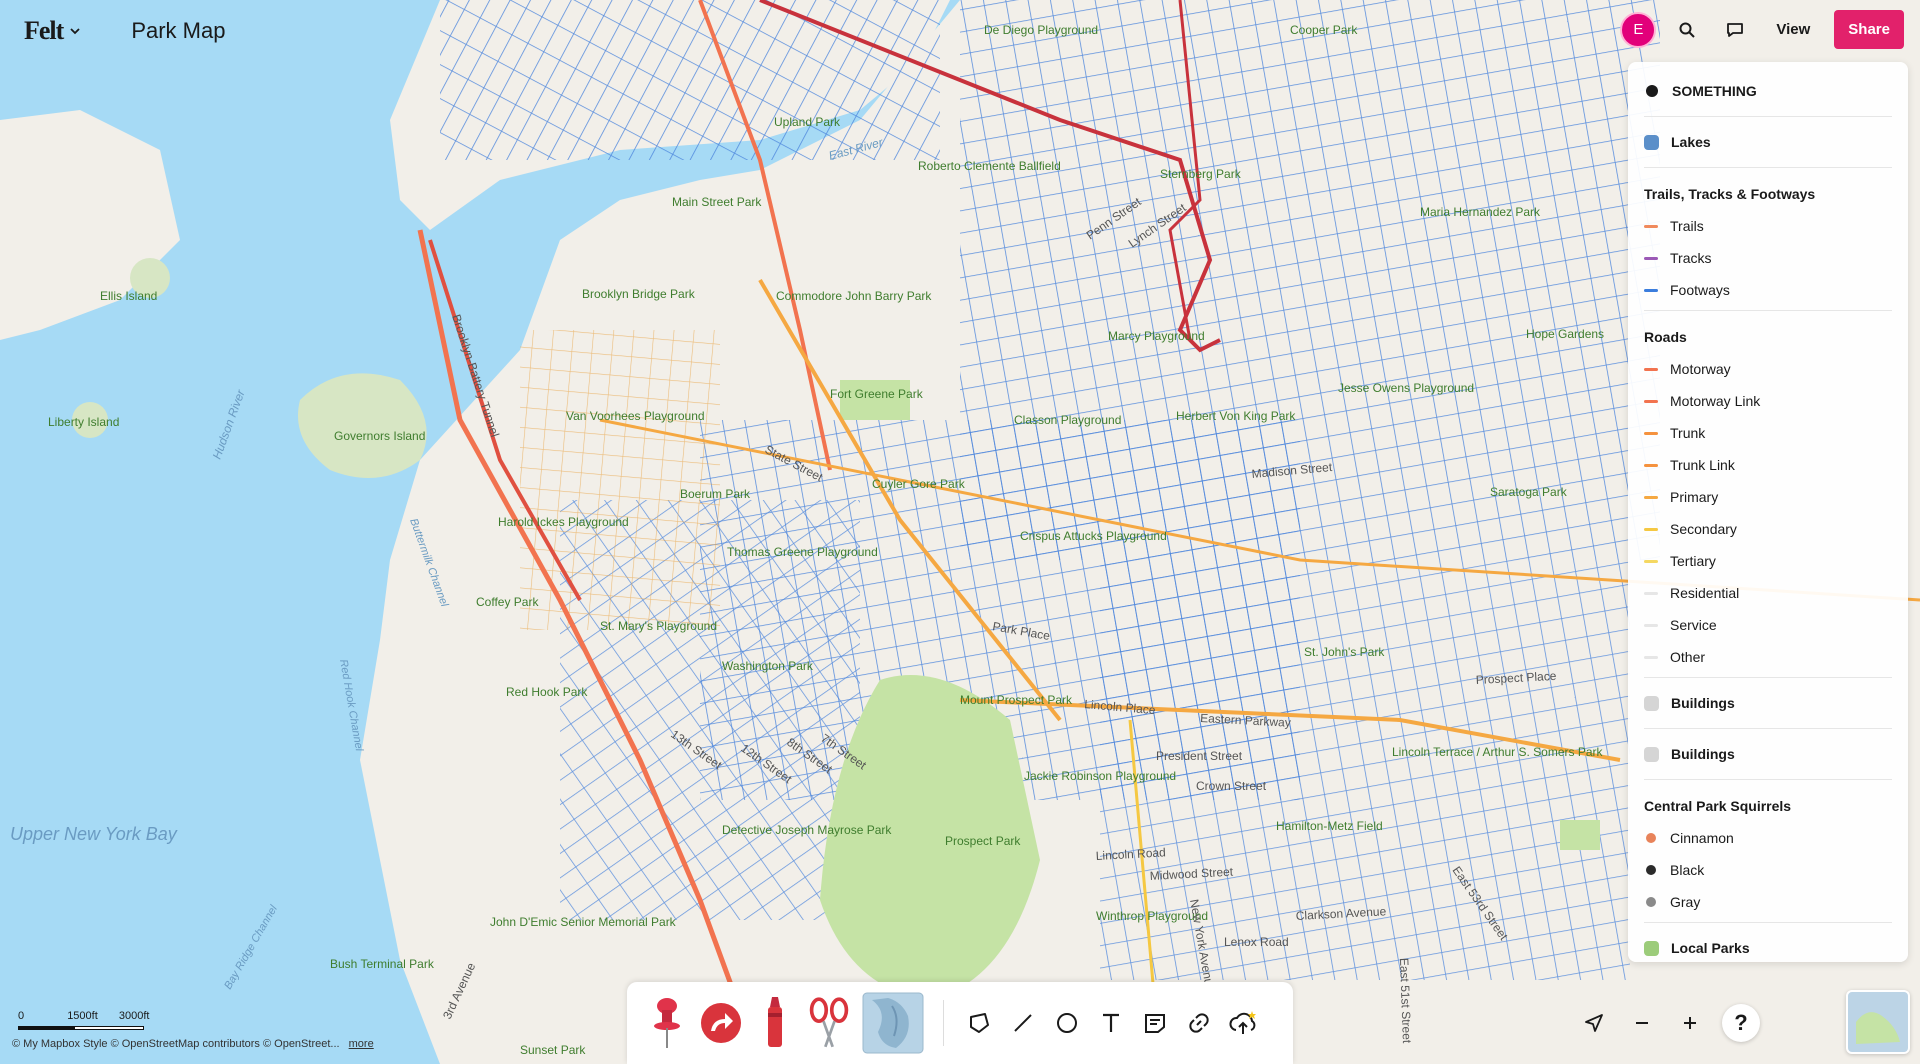 This screenshot has height=1064, width=1920. Describe the element at coordinates (1638, 29) in the screenshot. I see `avatar: E` at that location.